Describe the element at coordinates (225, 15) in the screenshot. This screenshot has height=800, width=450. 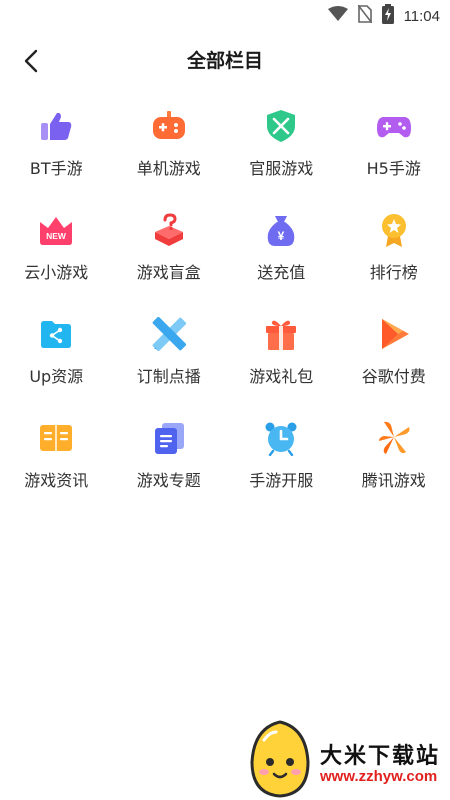
I see `status-bar: 11:04` at that location.